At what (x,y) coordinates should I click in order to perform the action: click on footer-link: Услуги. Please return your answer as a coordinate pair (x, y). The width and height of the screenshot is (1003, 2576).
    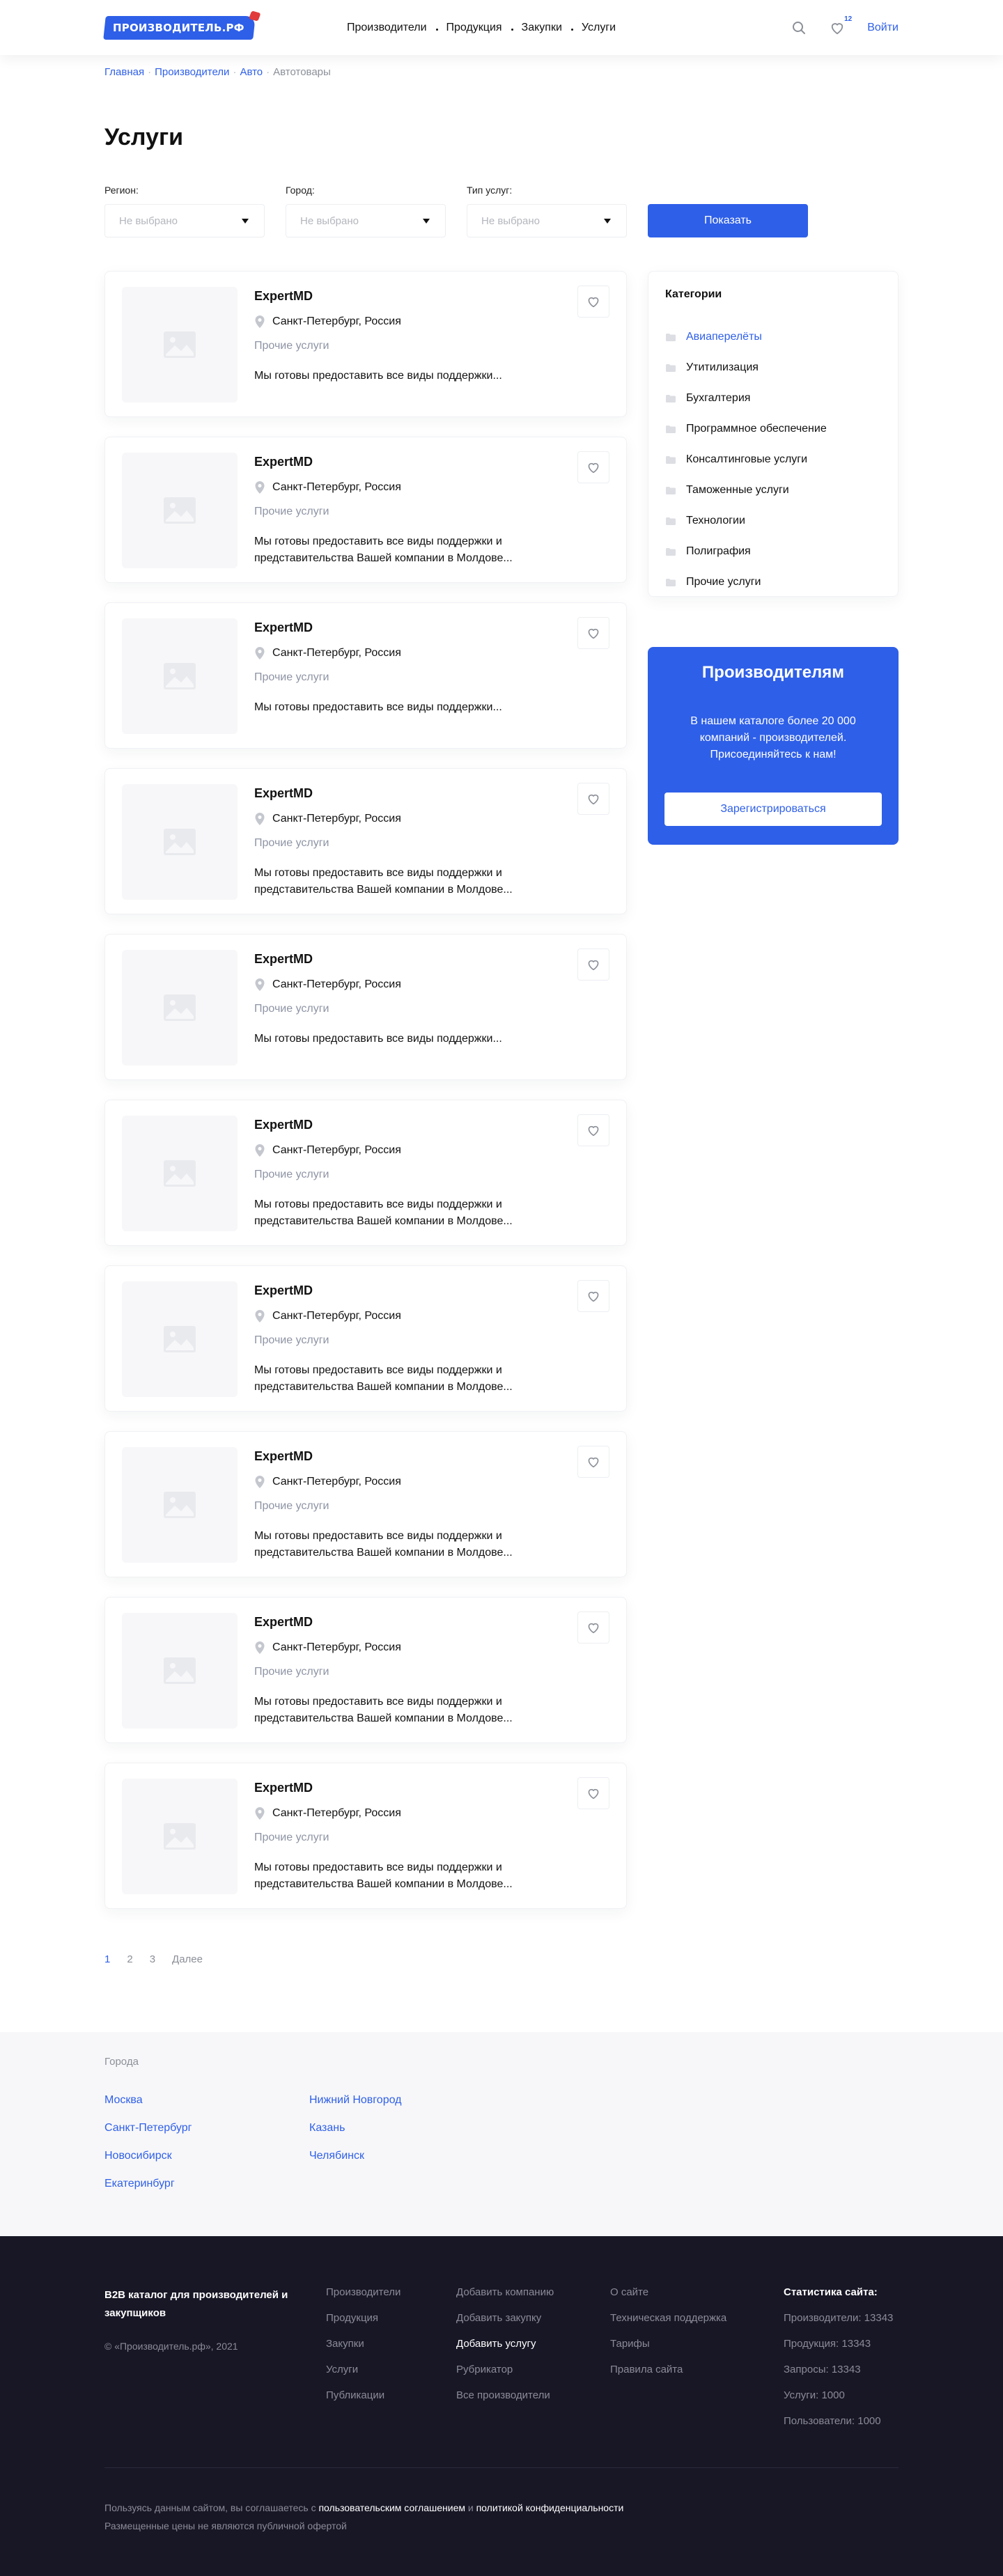
    Looking at the image, I should click on (391, 2369).